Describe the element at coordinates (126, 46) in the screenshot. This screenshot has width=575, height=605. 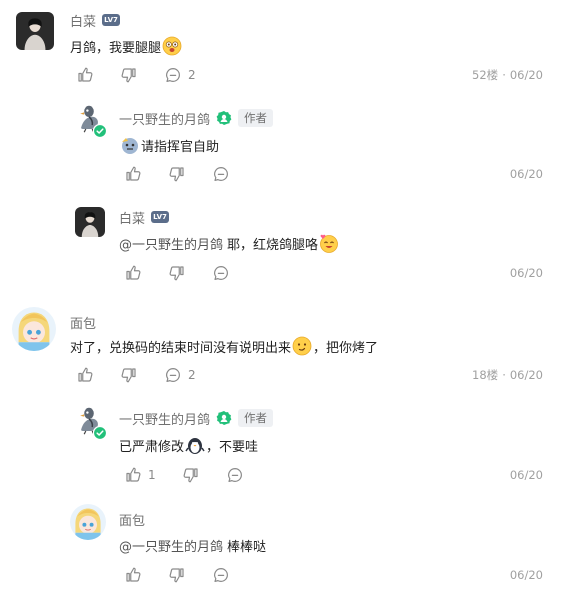
I see `comment-text: 月鸽，我要腿腿` at that location.